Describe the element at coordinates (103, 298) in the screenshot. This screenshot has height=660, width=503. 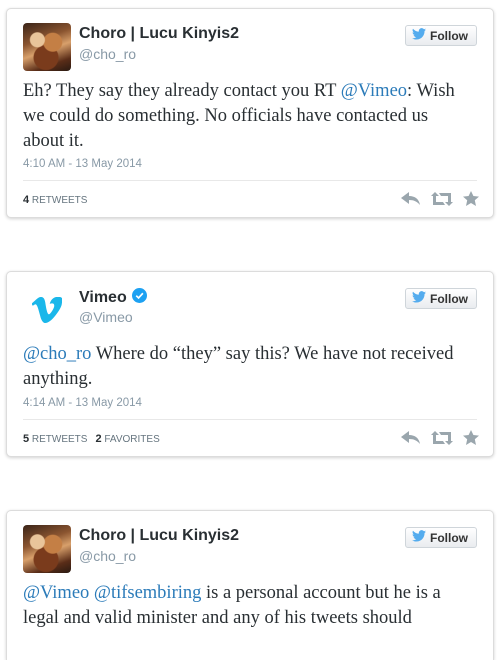
I see `display-name: Vimeo` at that location.